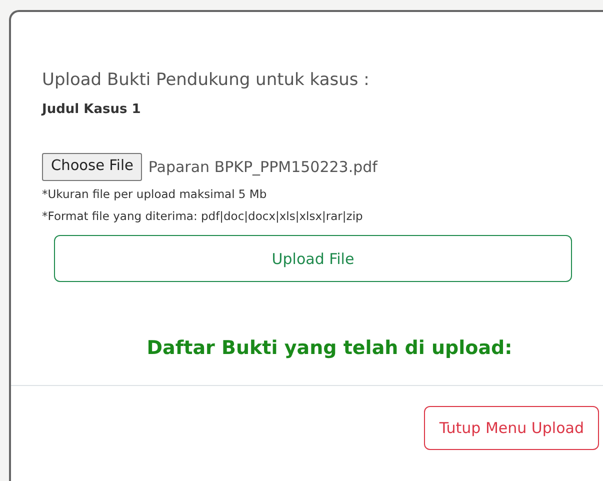 The width and height of the screenshot is (603, 481). What do you see at coordinates (203, 216) in the screenshot?
I see `hint-text: *Format file yang diterima: pdf|doc|docx|xls|xlsx|rar|zip` at bounding box center [203, 216].